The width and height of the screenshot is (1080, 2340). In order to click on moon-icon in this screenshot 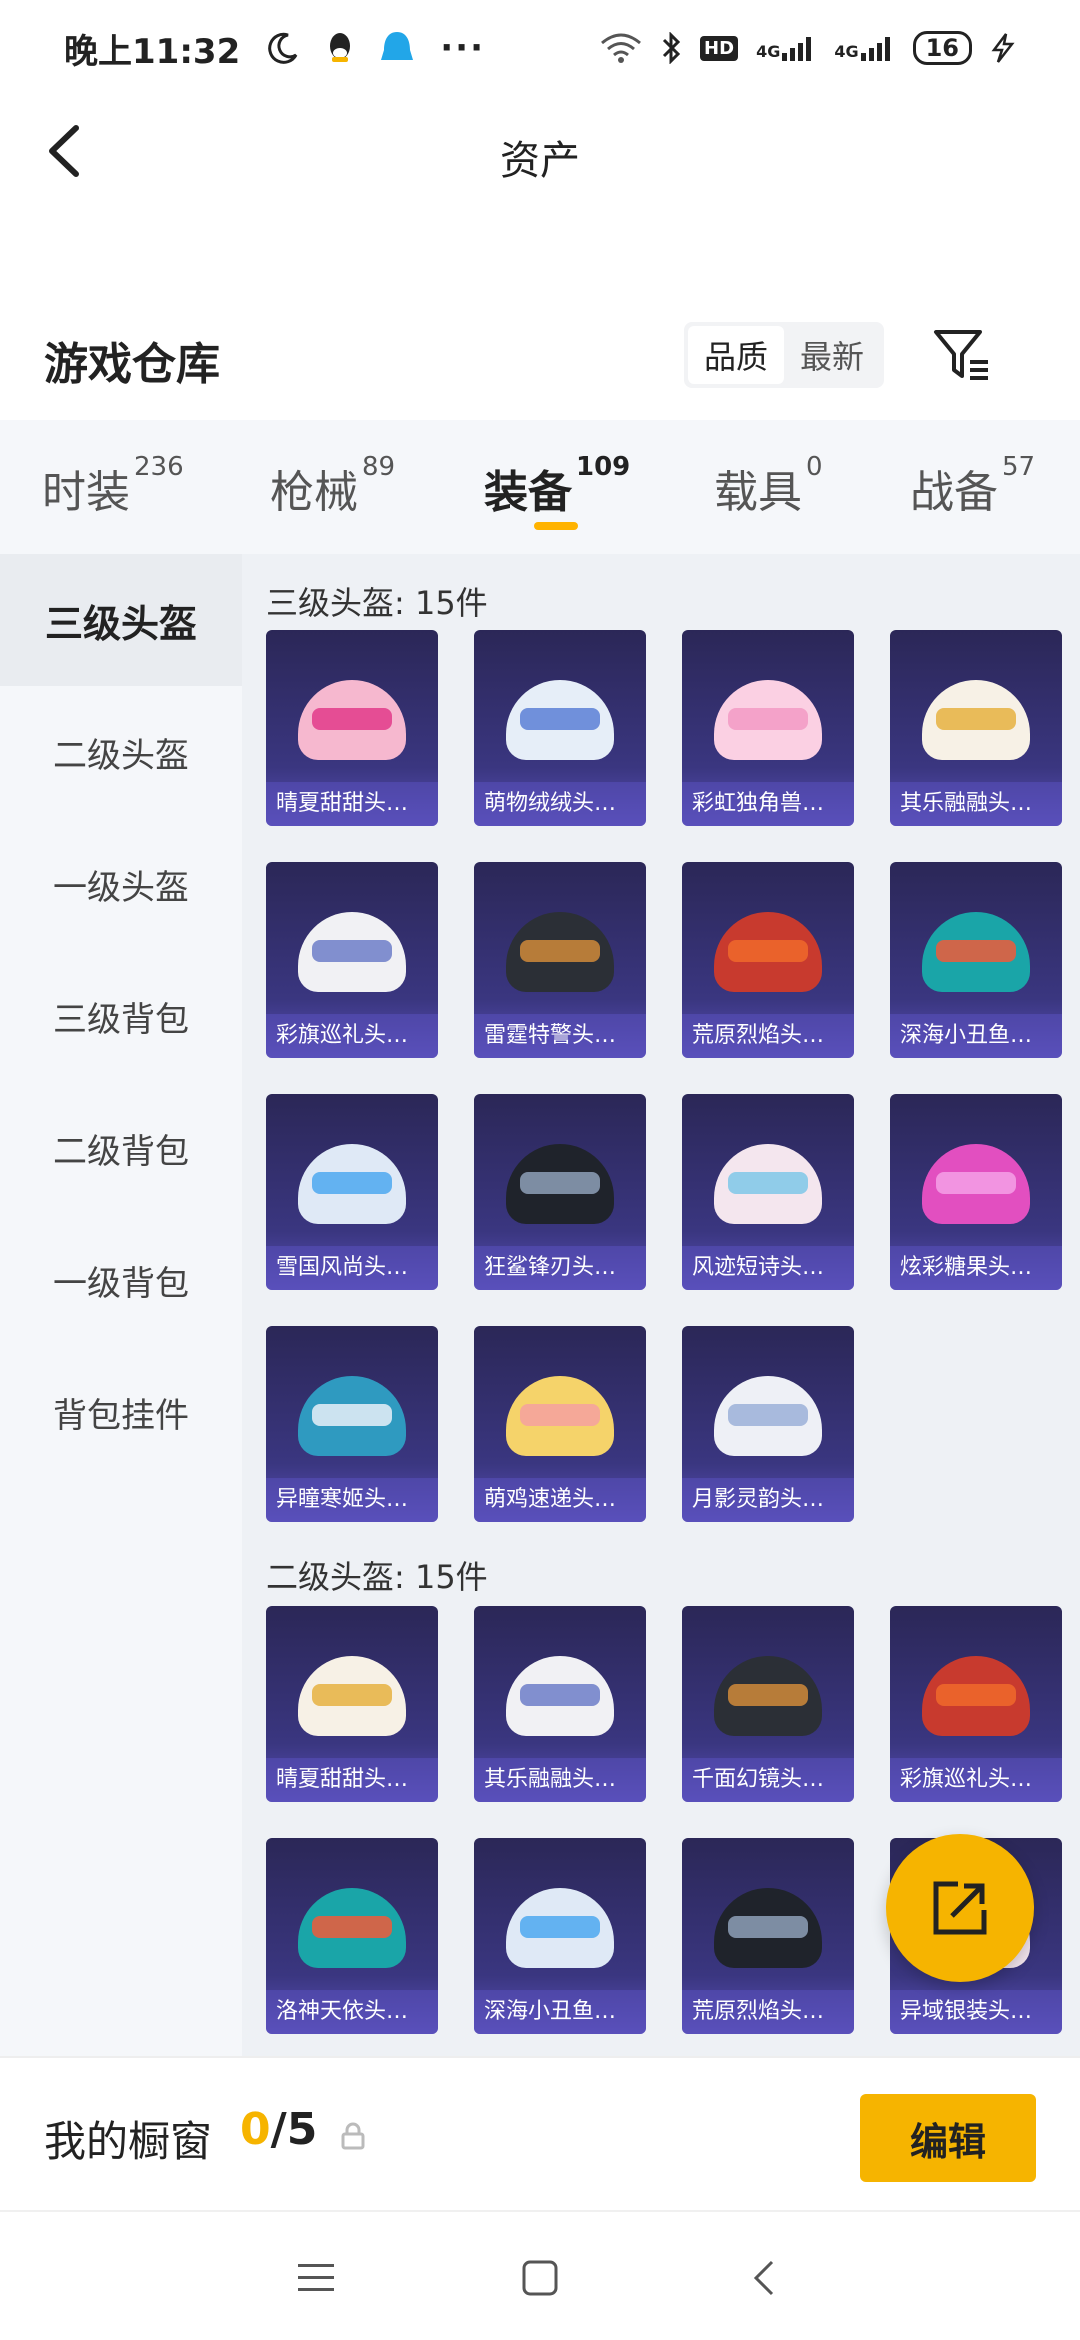, I will do `click(283, 48)`.